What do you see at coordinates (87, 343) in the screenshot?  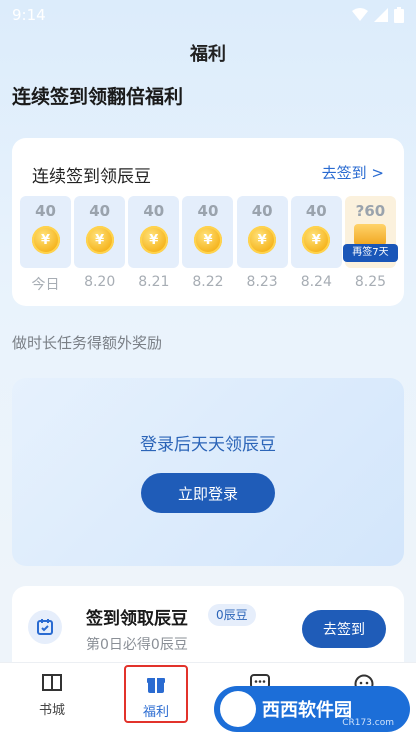 I see `task-hint: 做时长任务得额外奖励` at bounding box center [87, 343].